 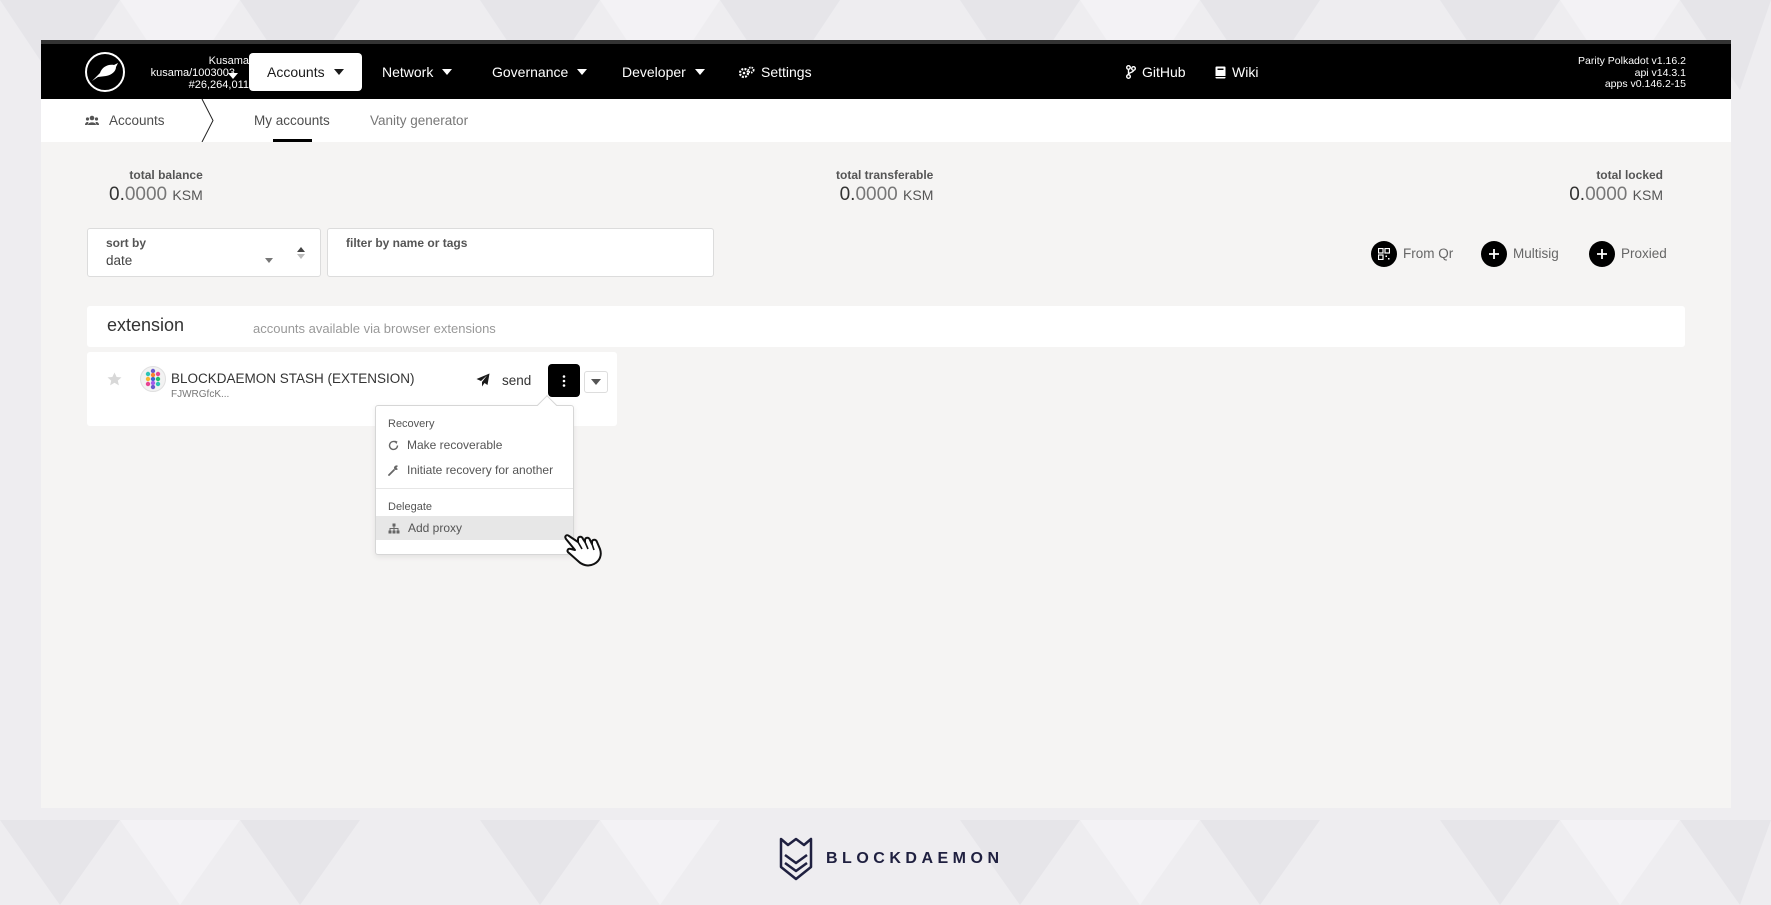 I want to click on menu-item-make-recoverable: Make recoverable, so click(x=474, y=445).